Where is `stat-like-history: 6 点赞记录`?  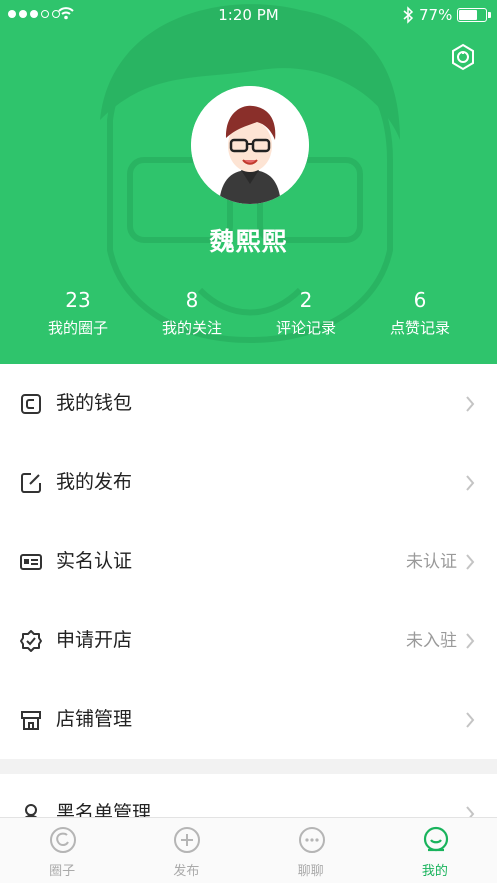
stat-like-history: 6 点赞记录 is located at coordinates (420, 313).